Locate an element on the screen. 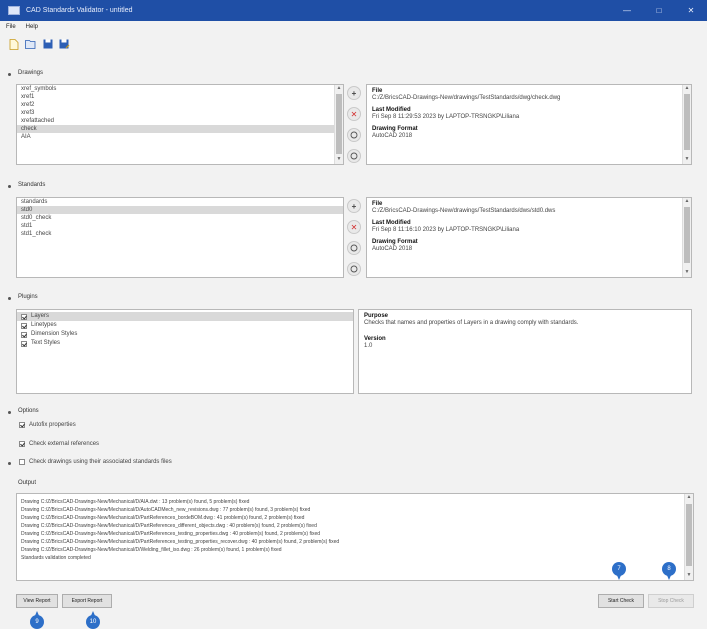 The height and width of the screenshot is (629, 707). move-standard-down-button is located at coordinates (354, 269).